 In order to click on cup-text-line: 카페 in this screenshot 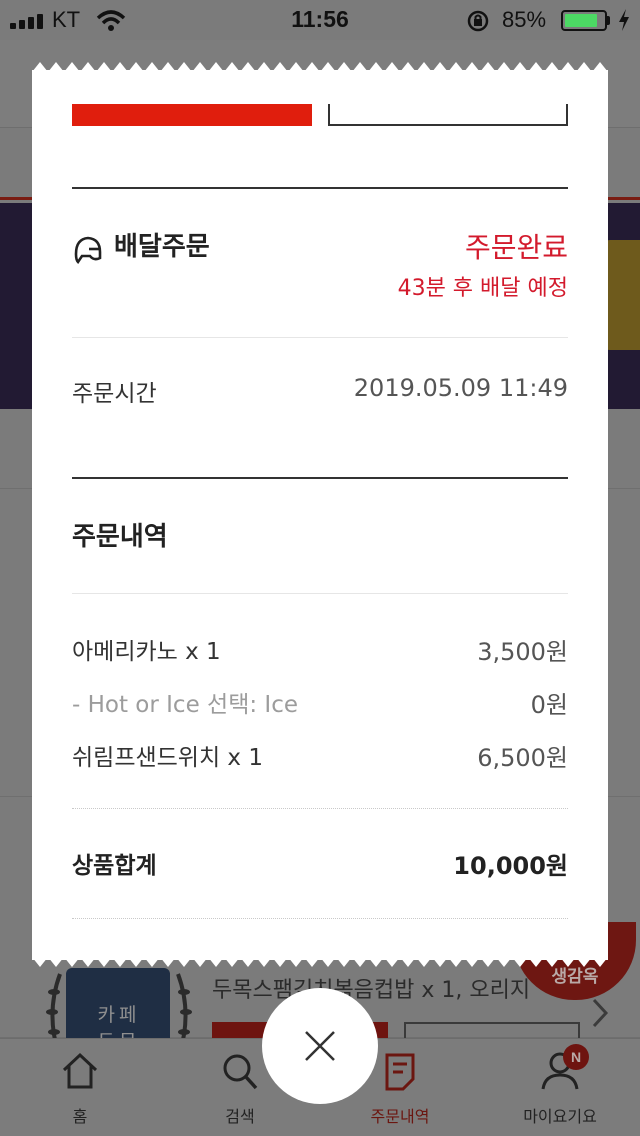, I will do `click(119, 1015)`.